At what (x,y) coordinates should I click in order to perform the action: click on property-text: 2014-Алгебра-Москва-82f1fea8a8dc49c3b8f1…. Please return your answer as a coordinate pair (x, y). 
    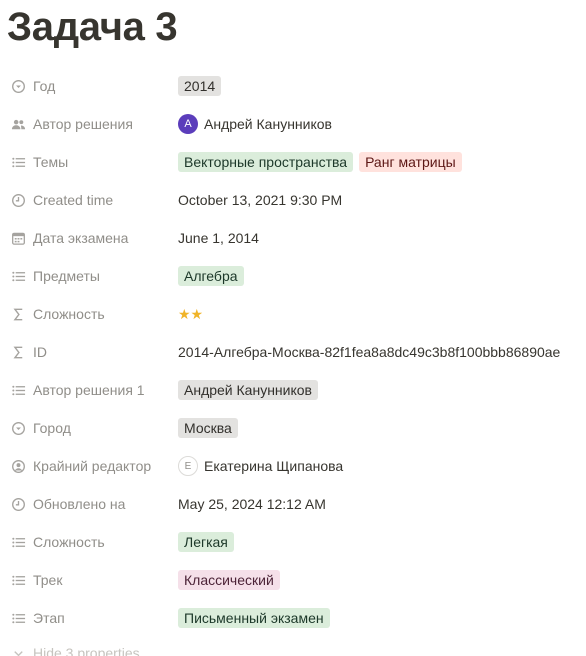
    Looking at the image, I should click on (369, 352).